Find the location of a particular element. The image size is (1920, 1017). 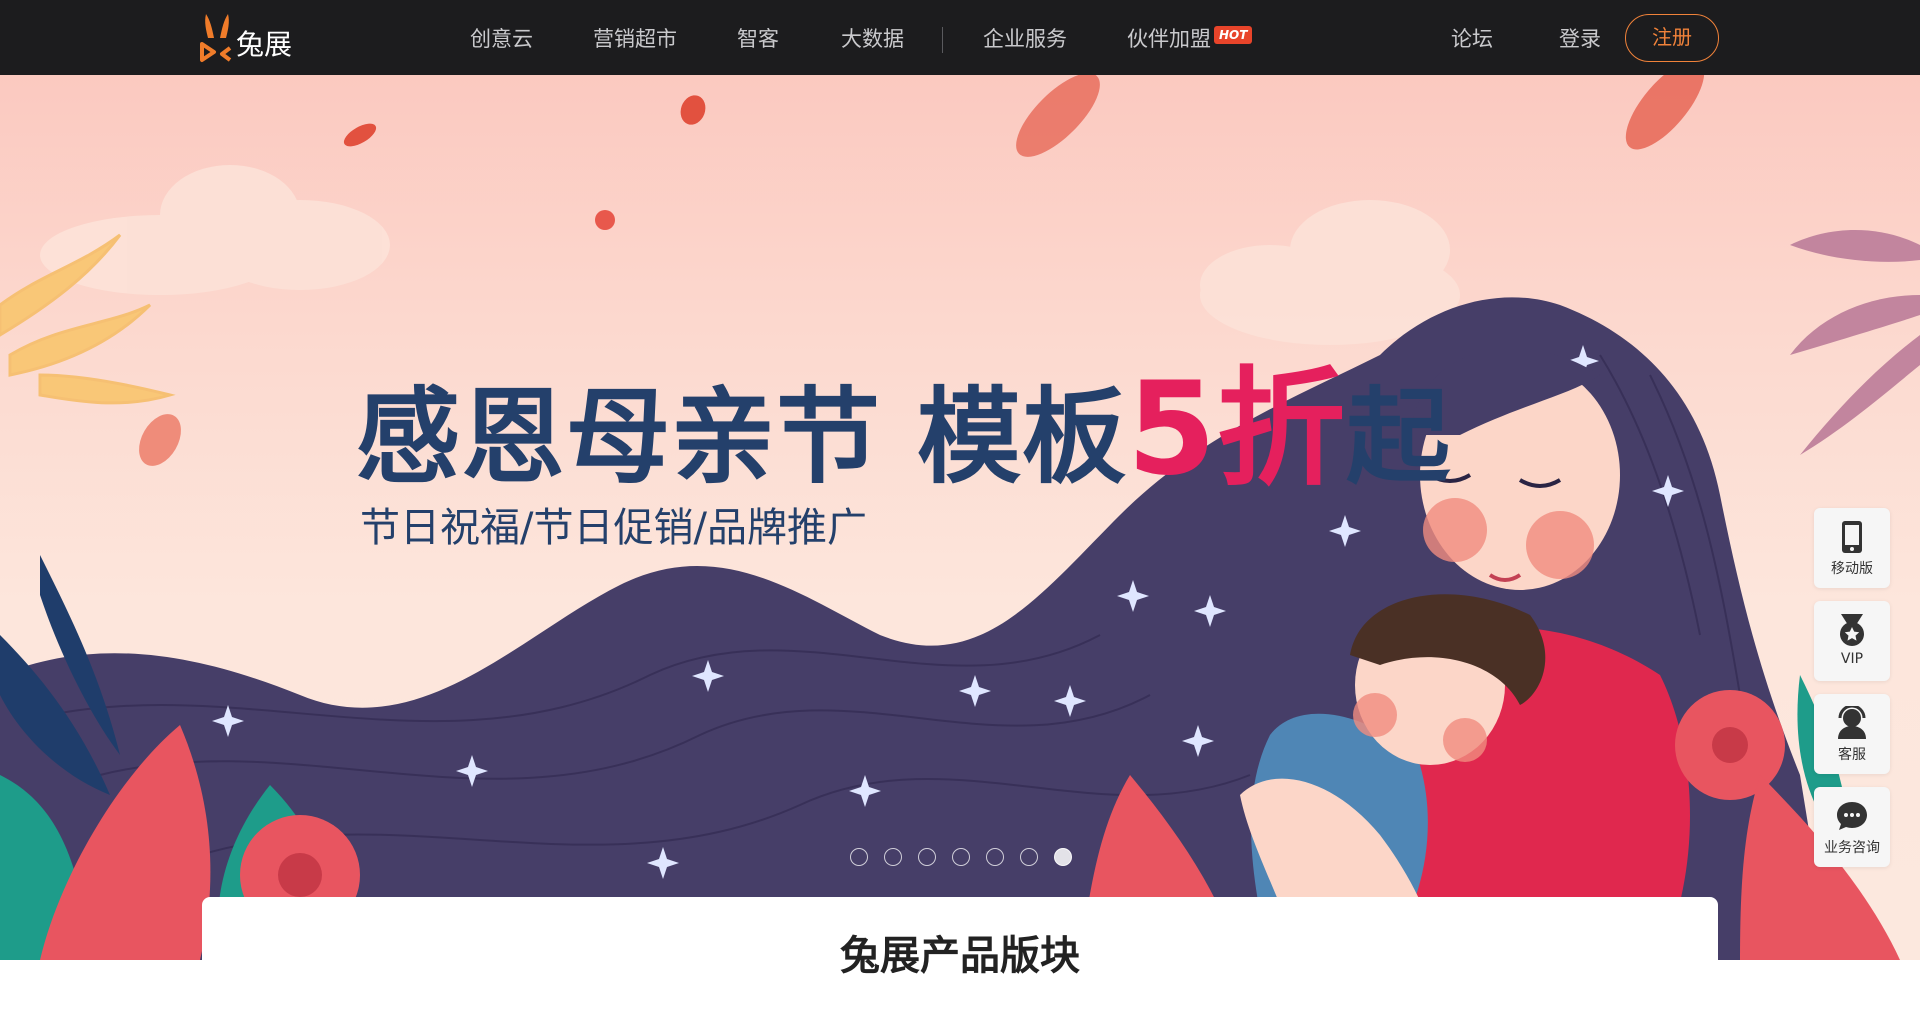

carousel-indicators is located at coordinates (961, 857).